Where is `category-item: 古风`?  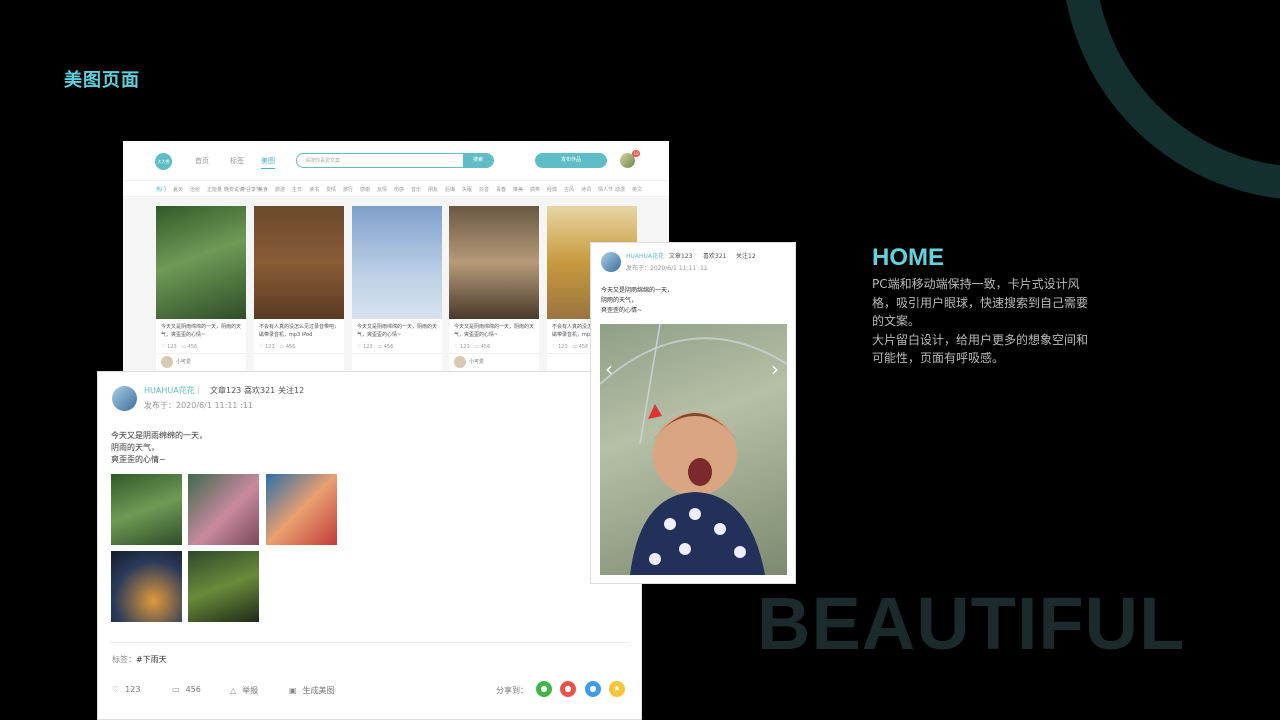
category-item: 古风 is located at coordinates (569, 189).